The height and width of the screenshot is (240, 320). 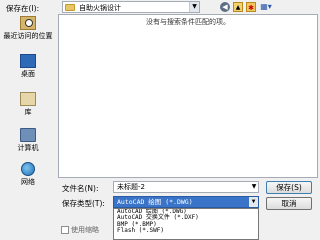 I want to click on new-folder-icon: ✱, so click(x=251, y=7).